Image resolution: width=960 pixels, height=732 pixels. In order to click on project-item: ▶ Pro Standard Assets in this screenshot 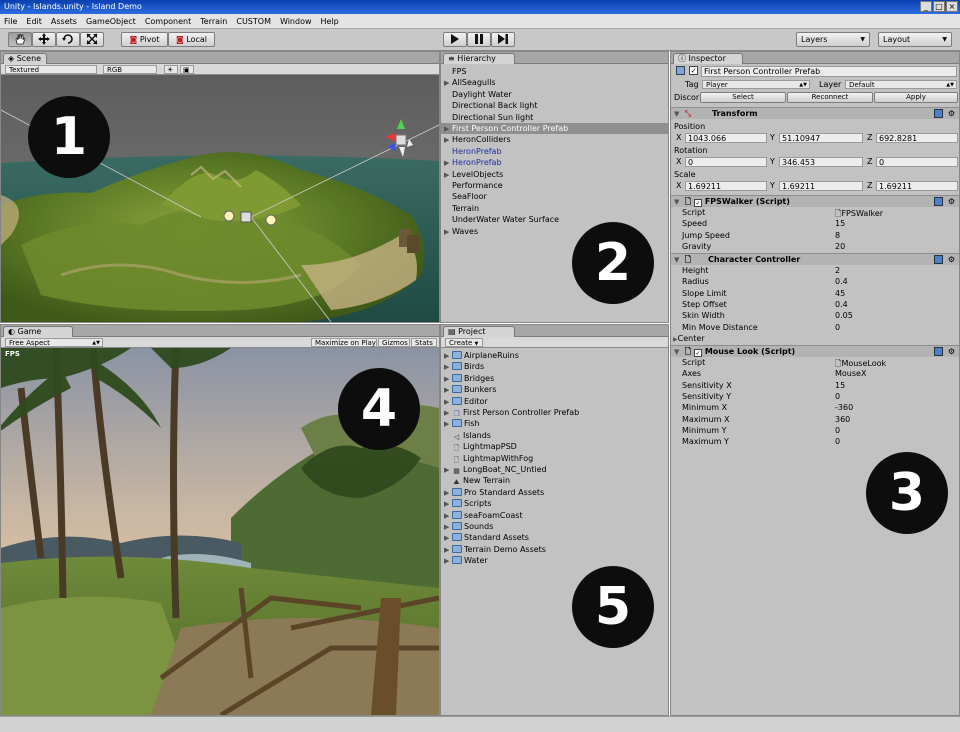, I will do `click(554, 492)`.